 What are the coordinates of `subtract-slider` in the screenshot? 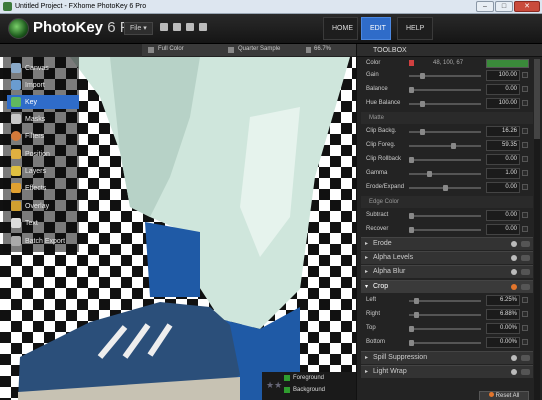 It's located at (445, 216).